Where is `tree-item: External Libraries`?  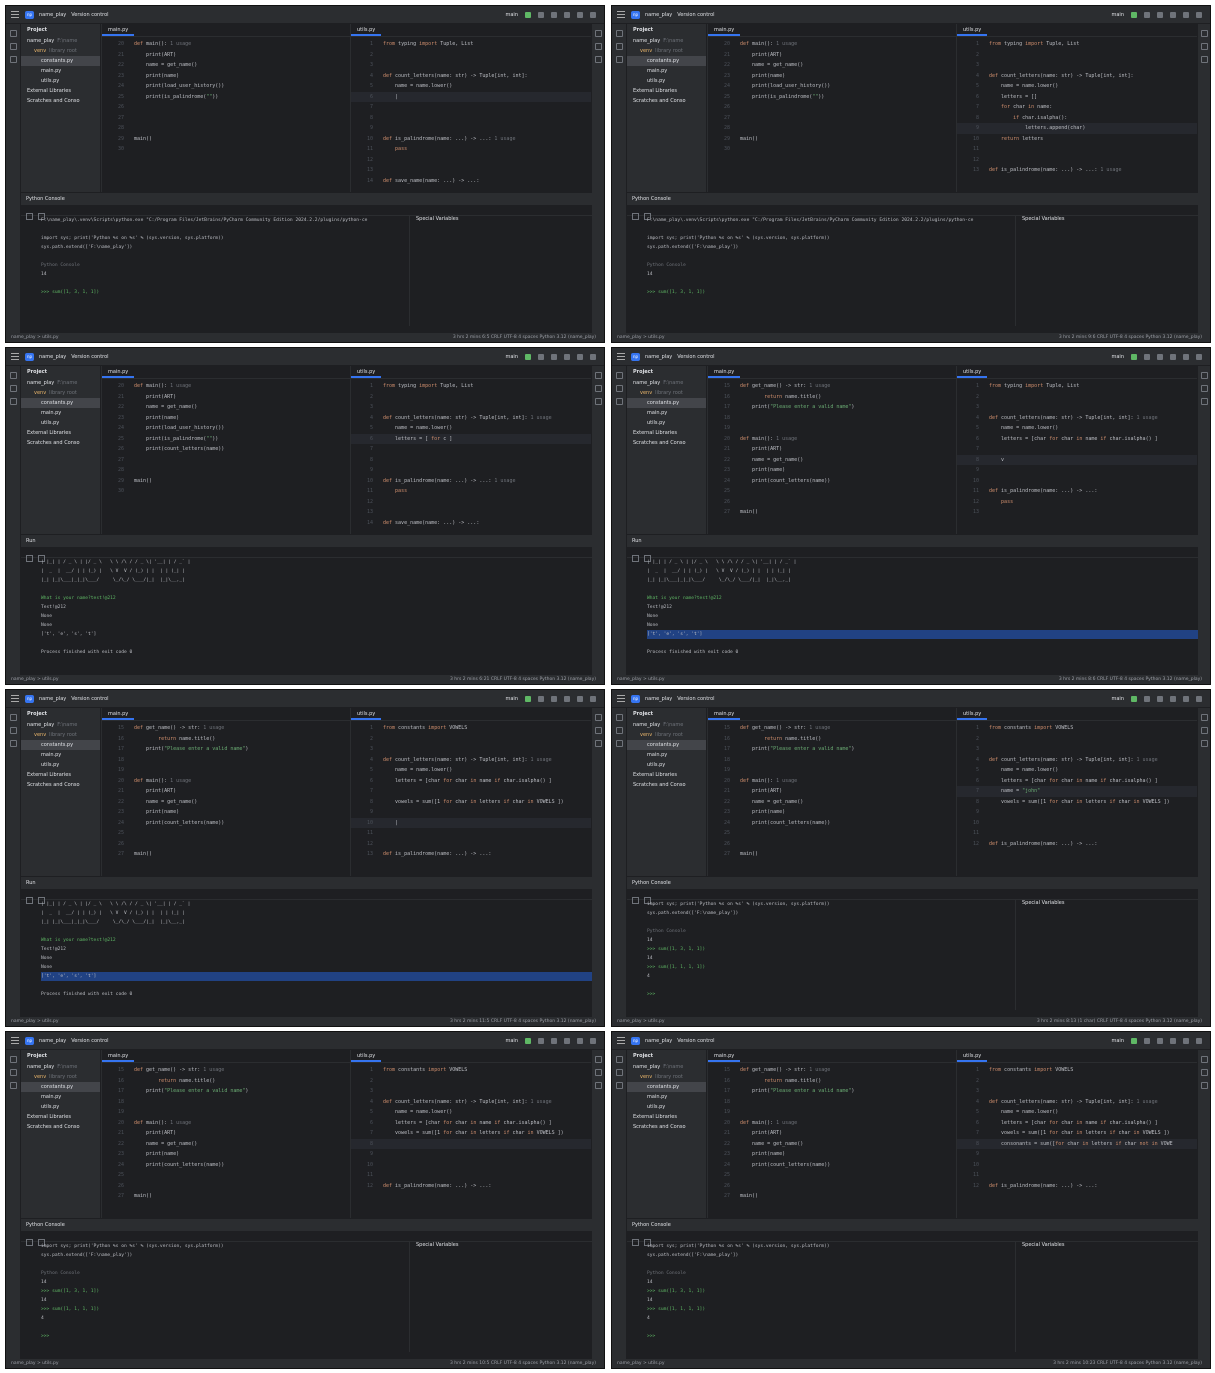 tree-item: External Libraries is located at coordinates (60, 775).